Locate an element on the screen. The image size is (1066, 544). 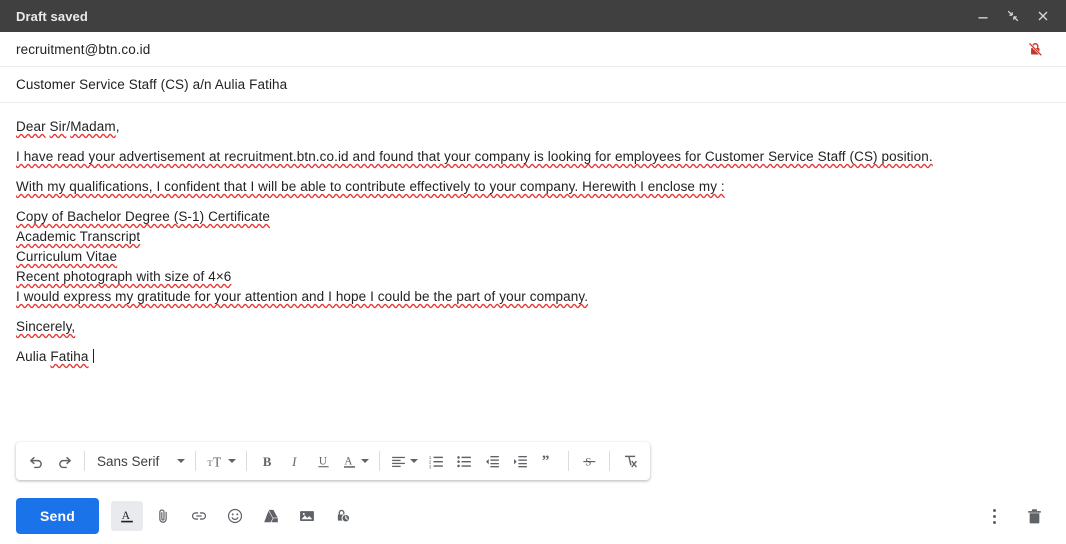
more-options-button is located at coordinates (994, 516).